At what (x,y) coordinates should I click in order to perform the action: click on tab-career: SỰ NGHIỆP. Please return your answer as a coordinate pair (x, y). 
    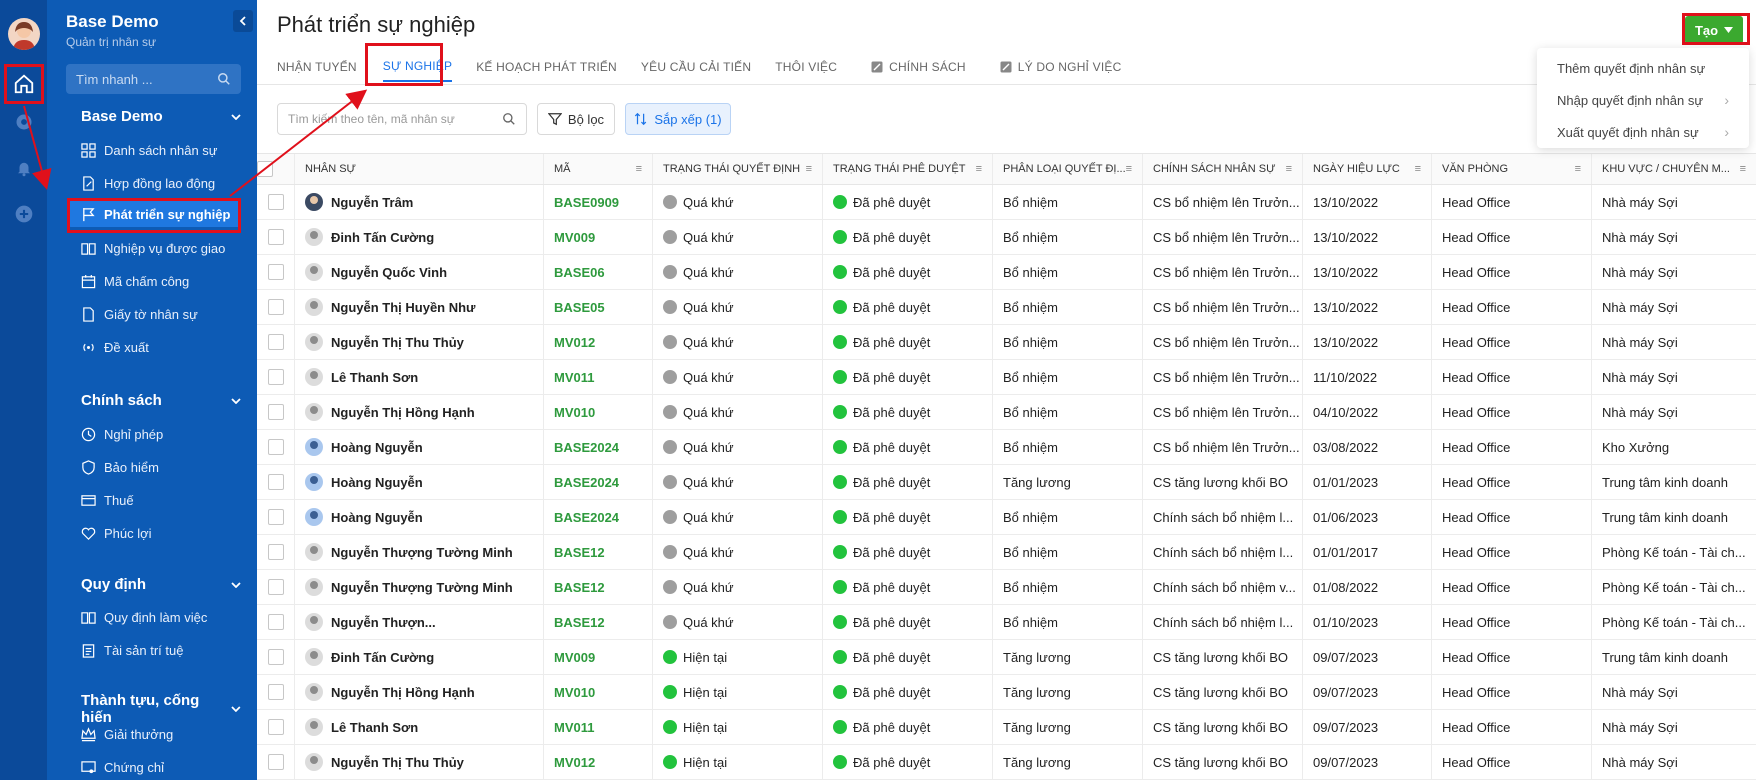
    Looking at the image, I should click on (417, 67).